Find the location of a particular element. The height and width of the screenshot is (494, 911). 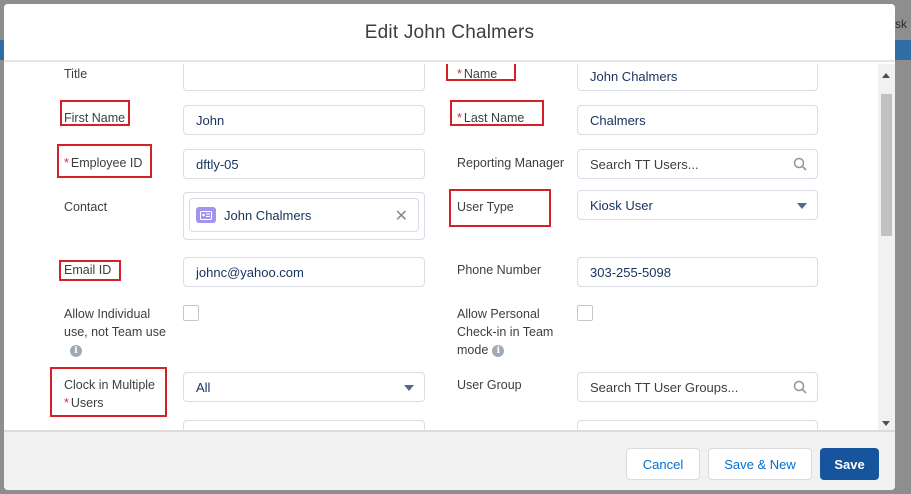

title-input is located at coordinates (304, 77).